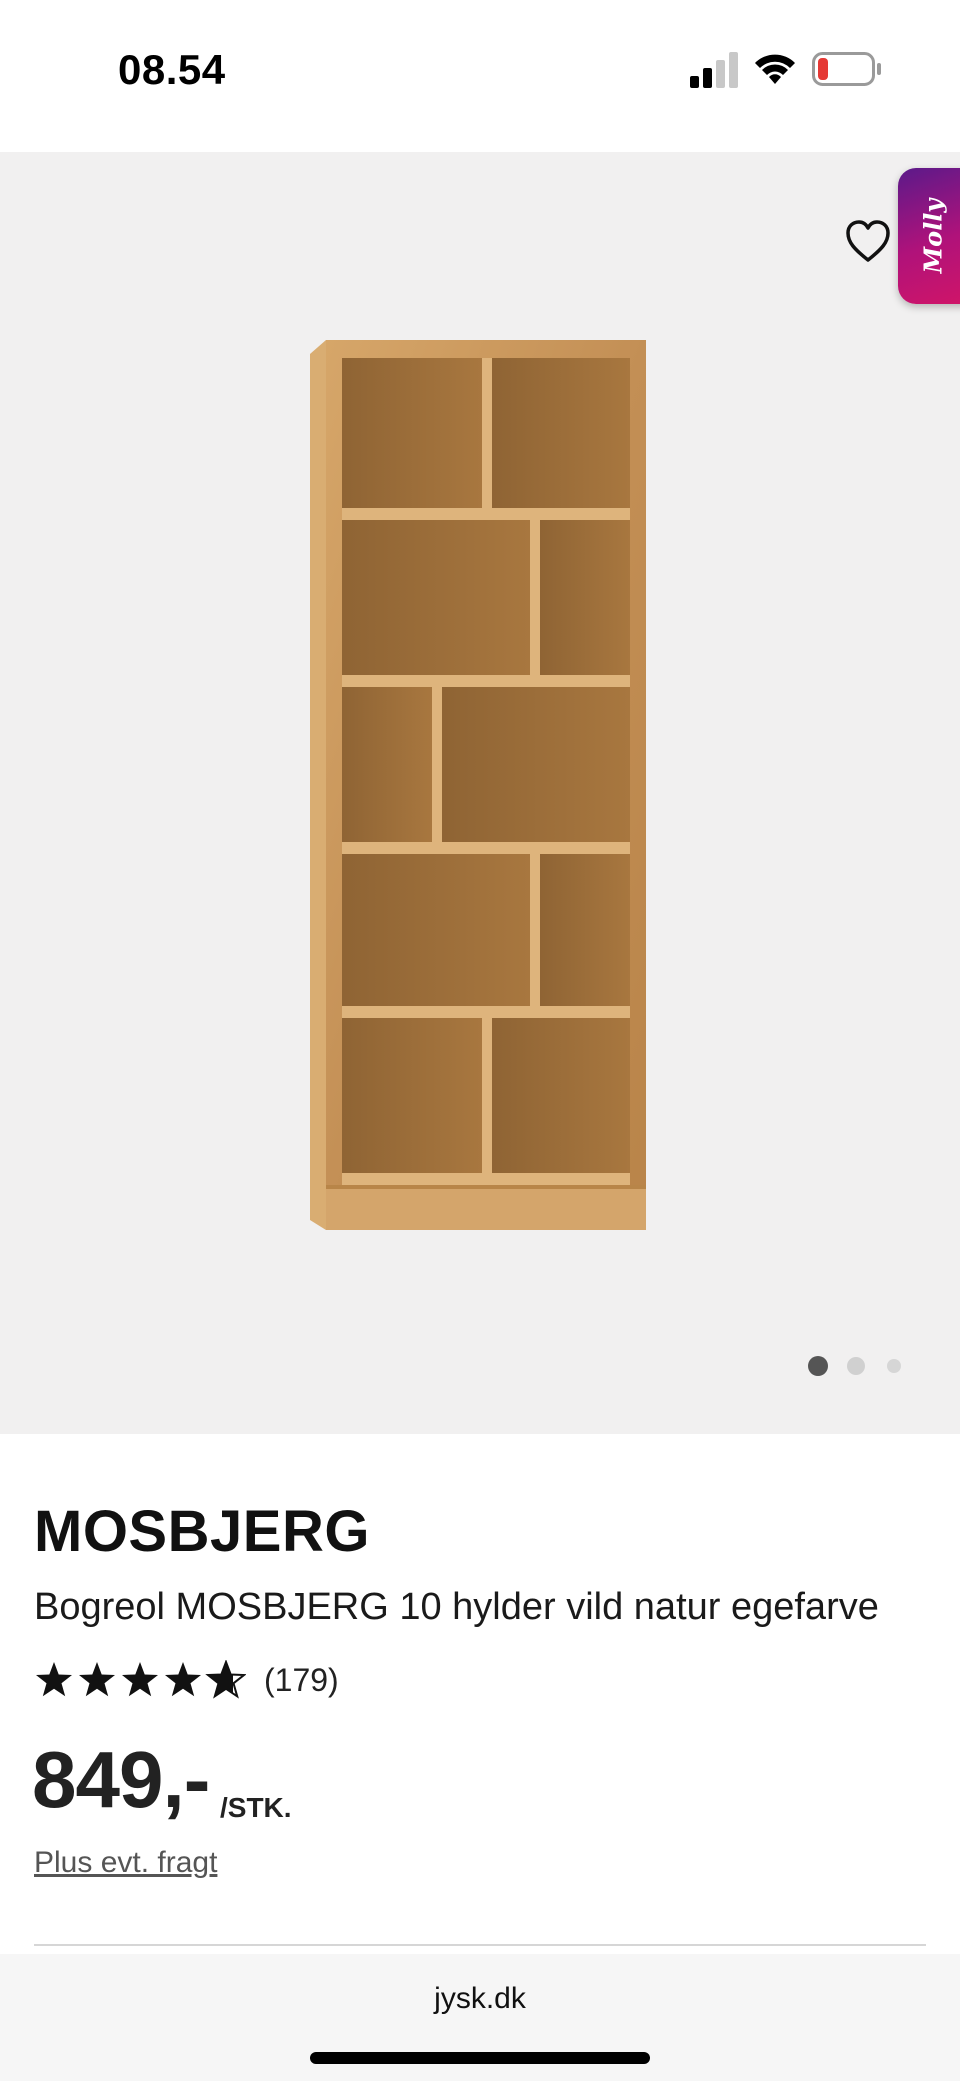  What do you see at coordinates (301, 1680) in the screenshot?
I see `review-count-link: (179)` at bounding box center [301, 1680].